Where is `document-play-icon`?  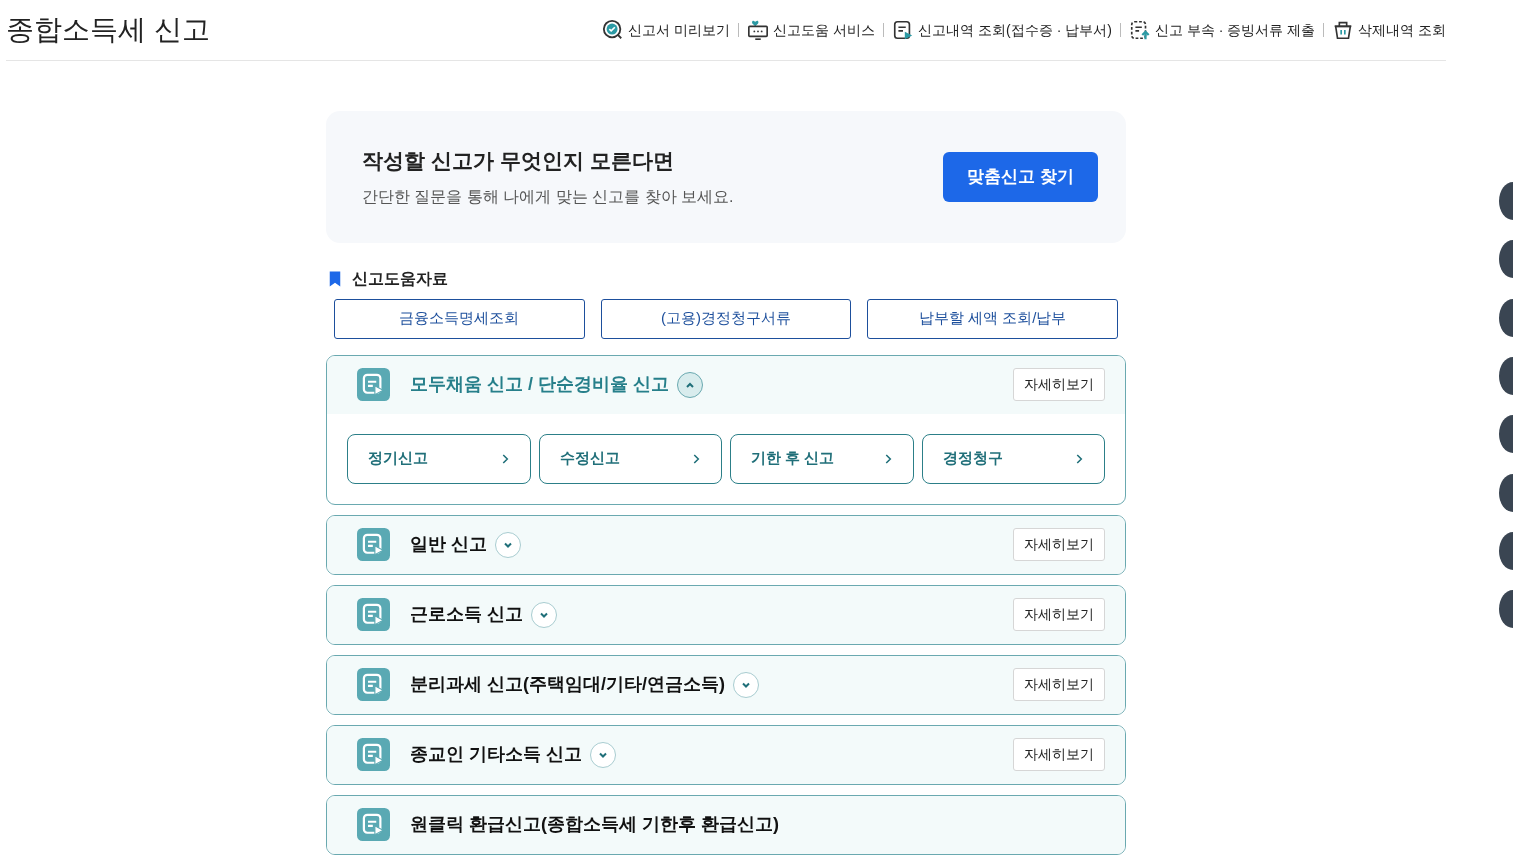 document-play-icon is located at coordinates (903, 30).